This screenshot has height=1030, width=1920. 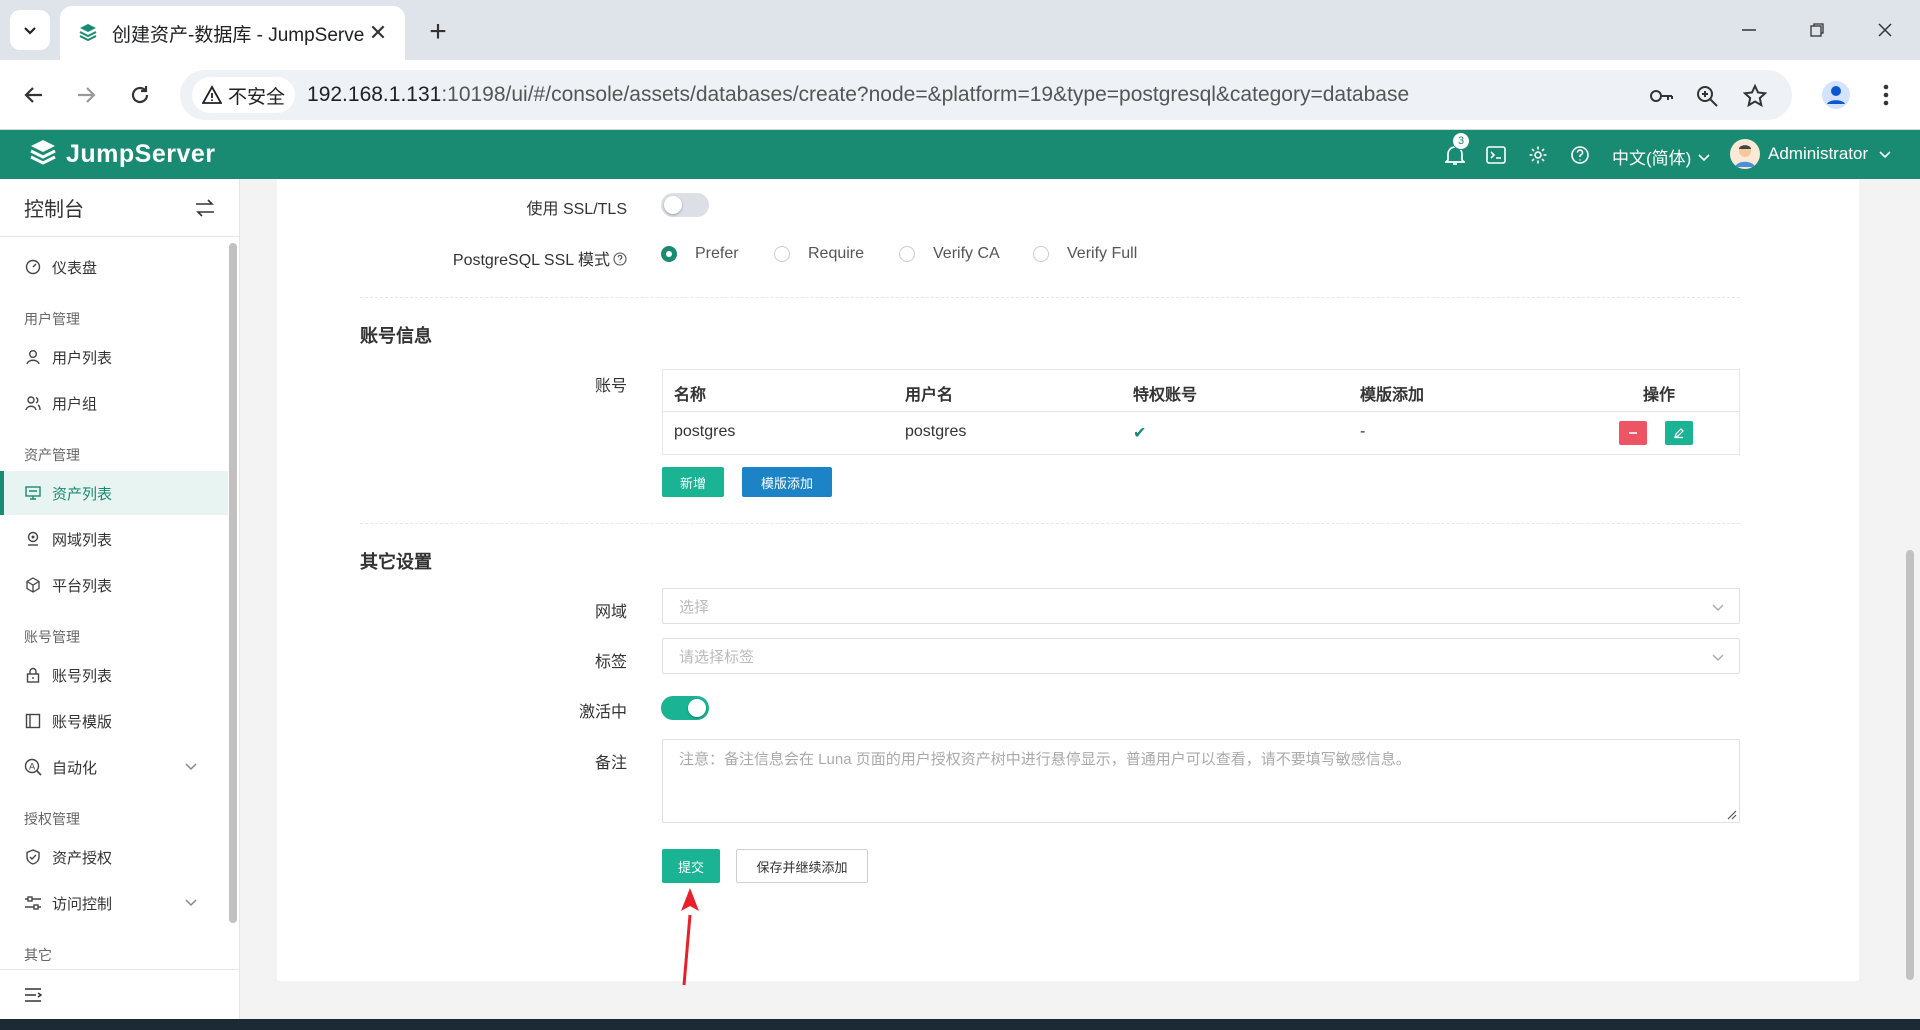 I want to click on account-section-title: 账号信息, so click(x=396, y=336).